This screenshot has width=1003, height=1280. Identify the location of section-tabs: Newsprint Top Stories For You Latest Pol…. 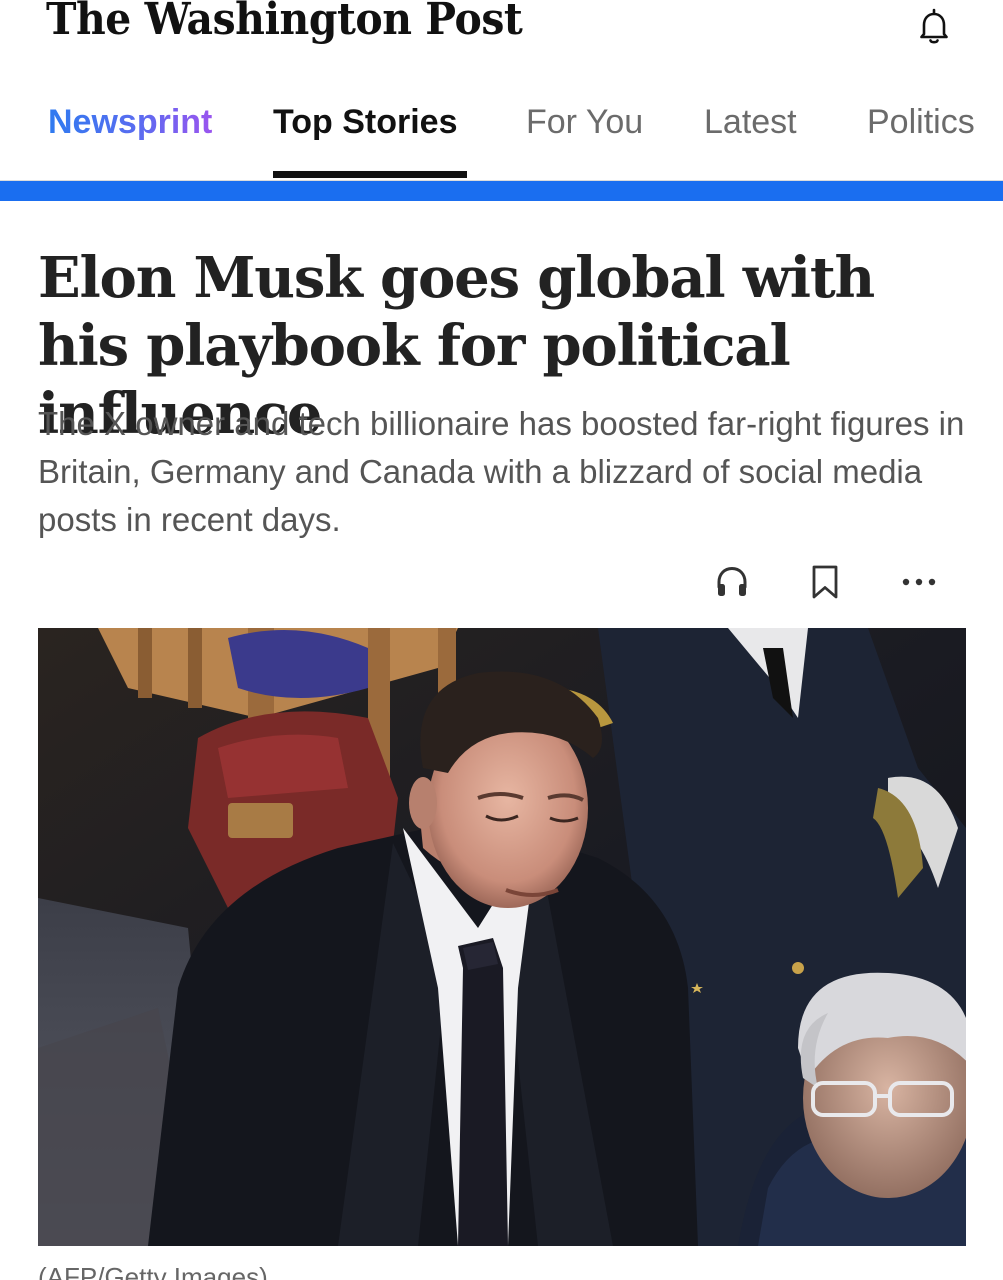
(501, 138).